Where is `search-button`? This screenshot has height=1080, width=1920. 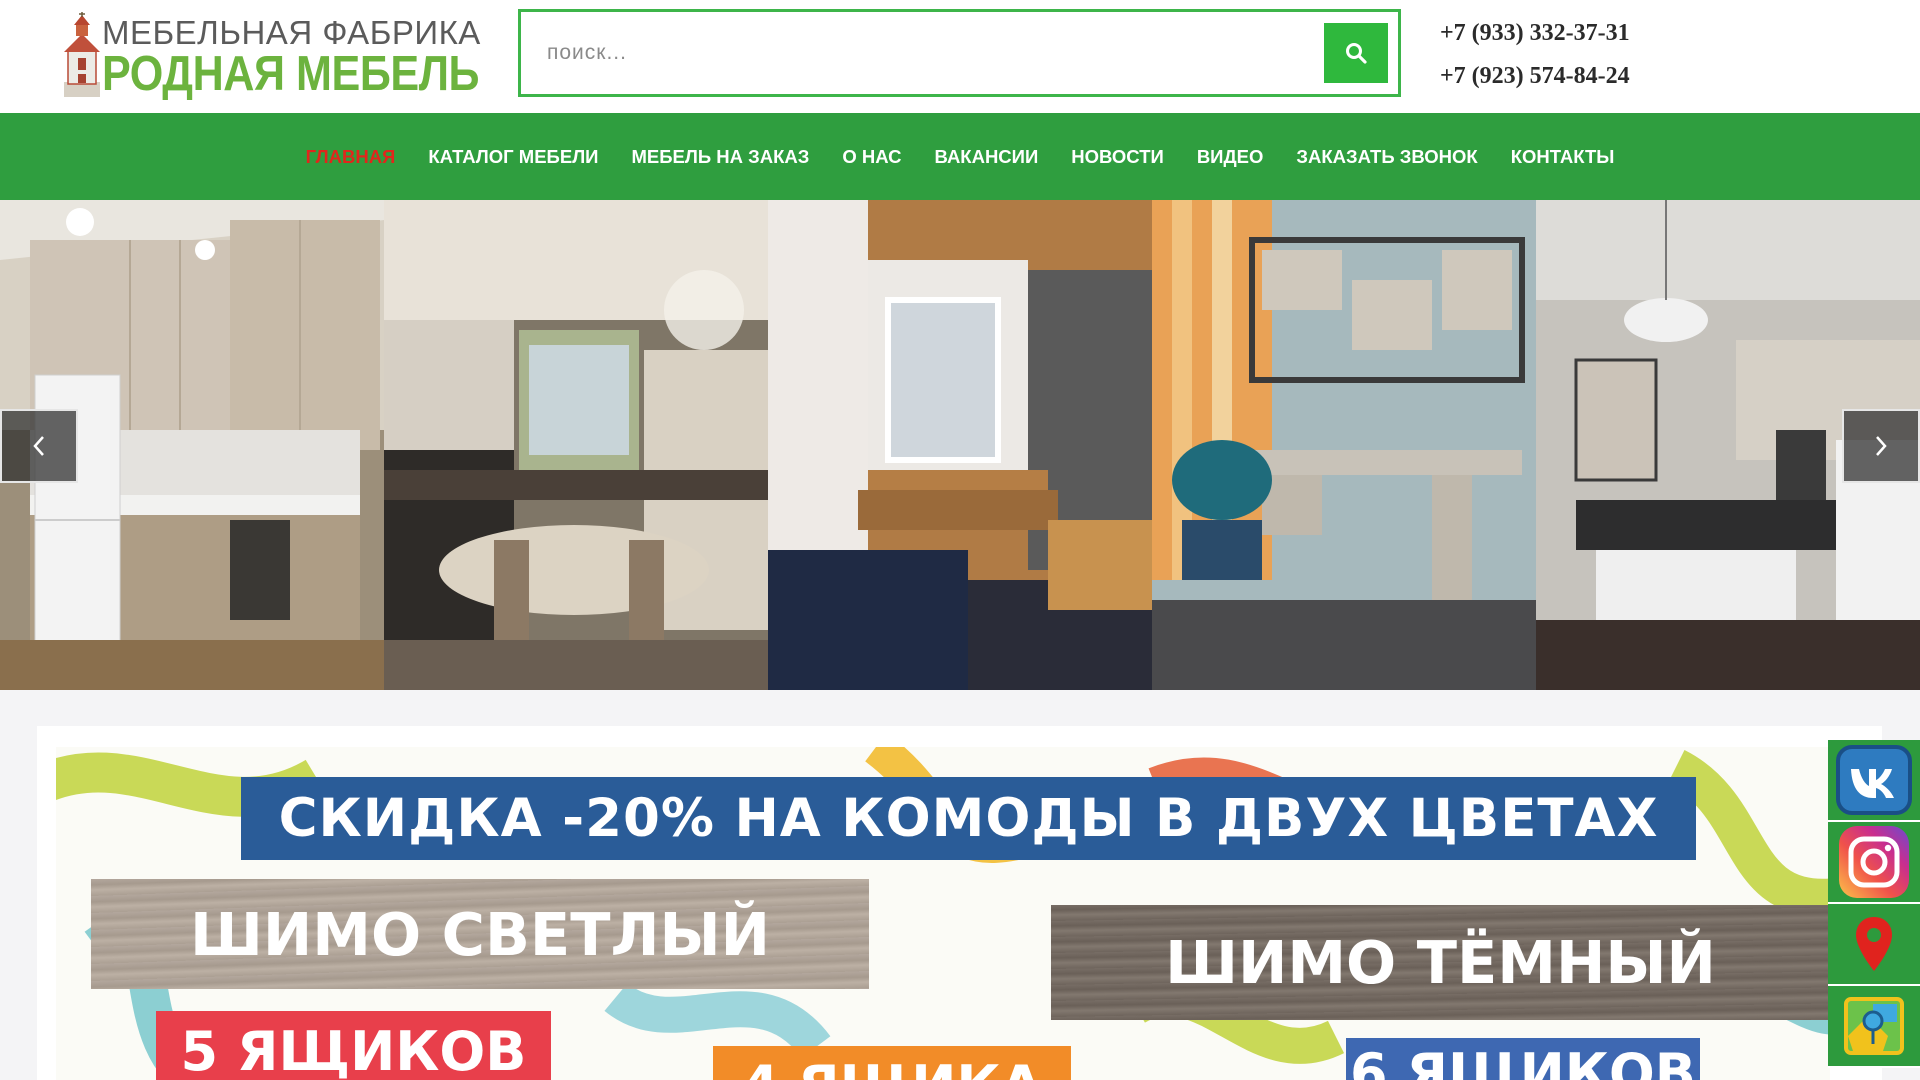 search-button is located at coordinates (1356, 53).